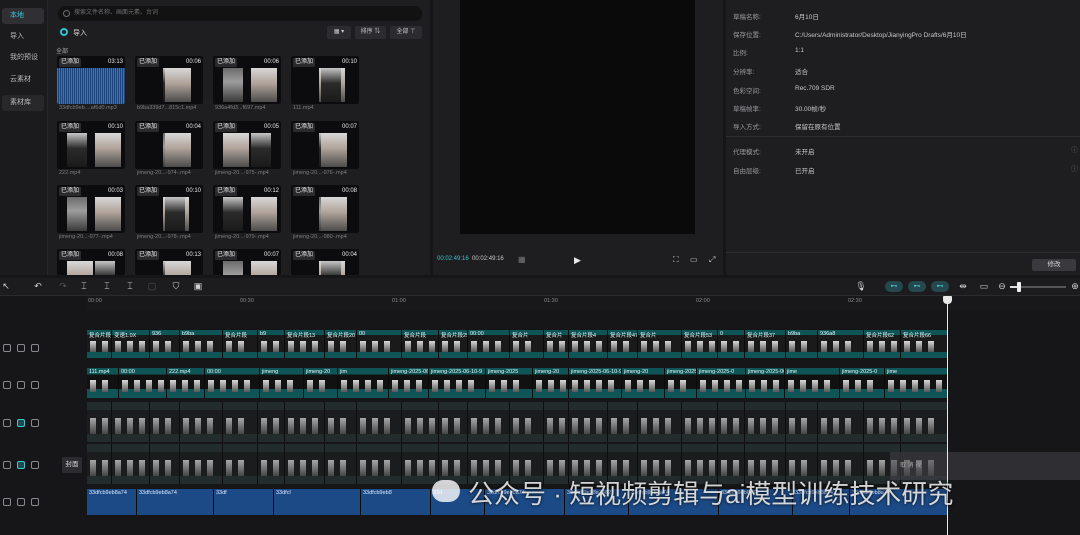 The image size is (1080, 535). I want to click on split-right-icon: ⌶, so click(130, 286).